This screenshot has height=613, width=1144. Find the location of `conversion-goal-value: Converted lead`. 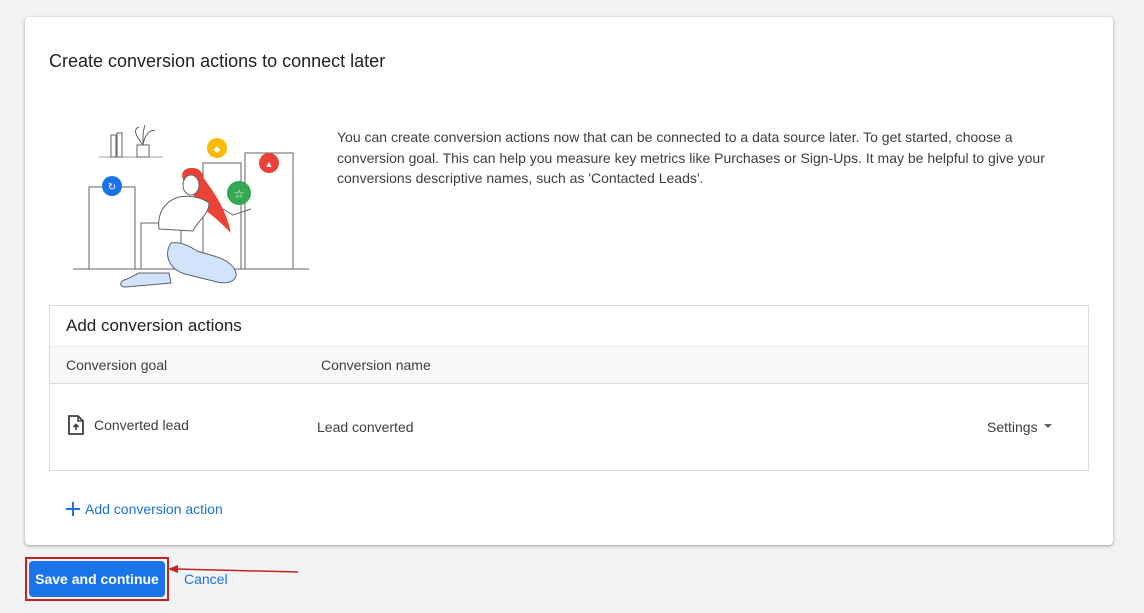

conversion-goal-value: Converted lead is located at coordinates (141, 425).